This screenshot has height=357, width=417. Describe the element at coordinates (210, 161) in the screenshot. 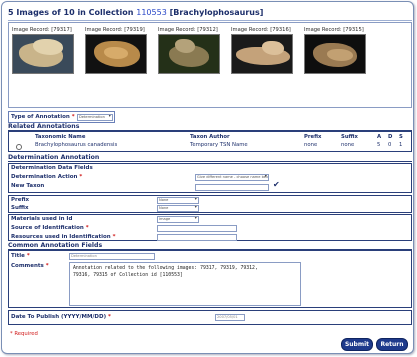

I see `determination-divider` at that location.